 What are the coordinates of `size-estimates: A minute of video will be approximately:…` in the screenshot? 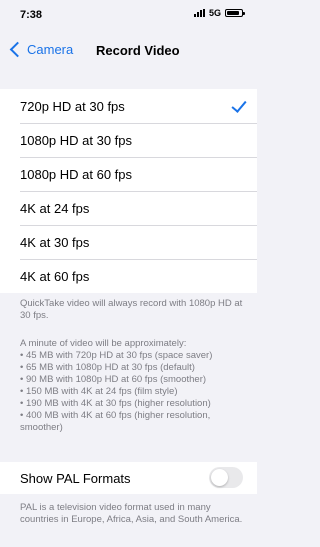 It's located at (132, 386).